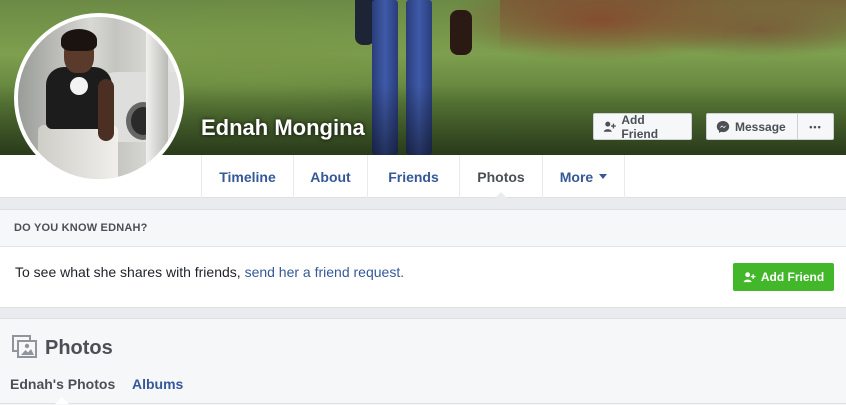  What do you see at coordinates (423, 228) in the screenshot?
I see `do-you-know-heading: DO YOU KNOW EDNAH?` at bounding box center [423, 228].